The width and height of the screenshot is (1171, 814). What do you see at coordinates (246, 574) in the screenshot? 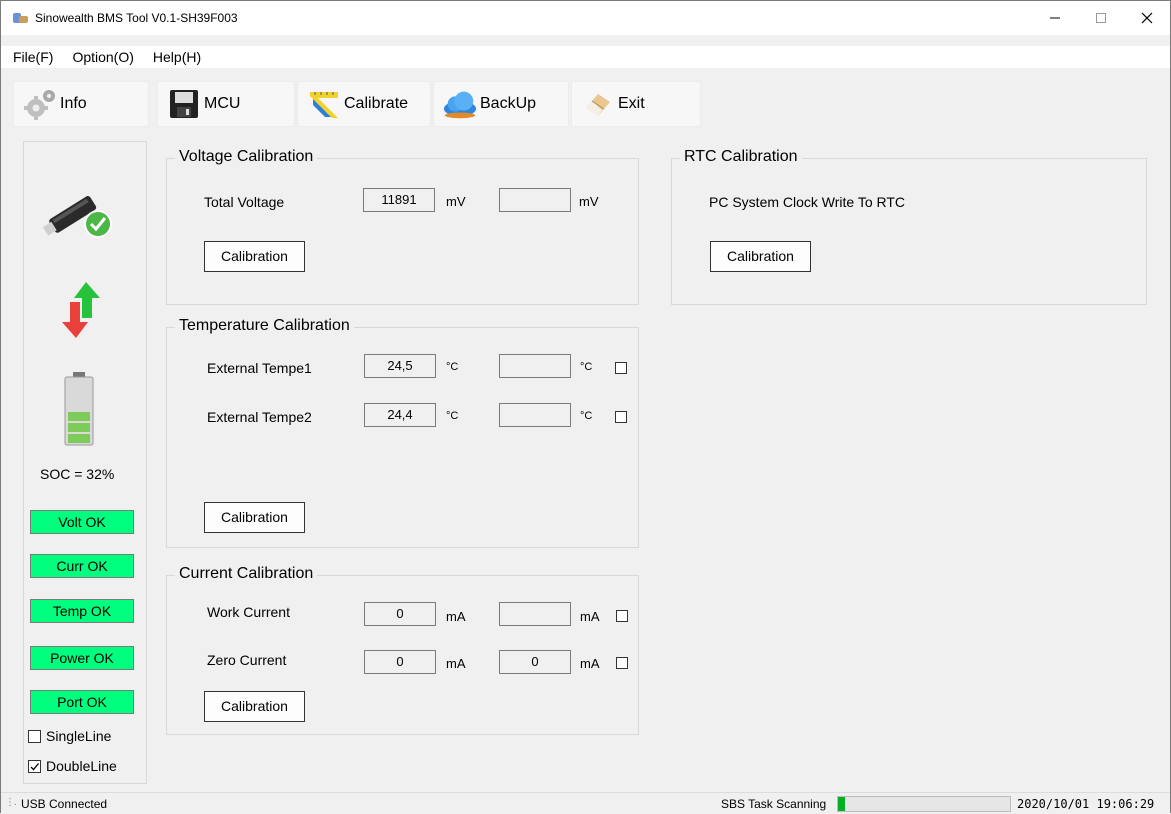
I see `current-calibration-title: Current Calibration` at bounding box center [246, 574].